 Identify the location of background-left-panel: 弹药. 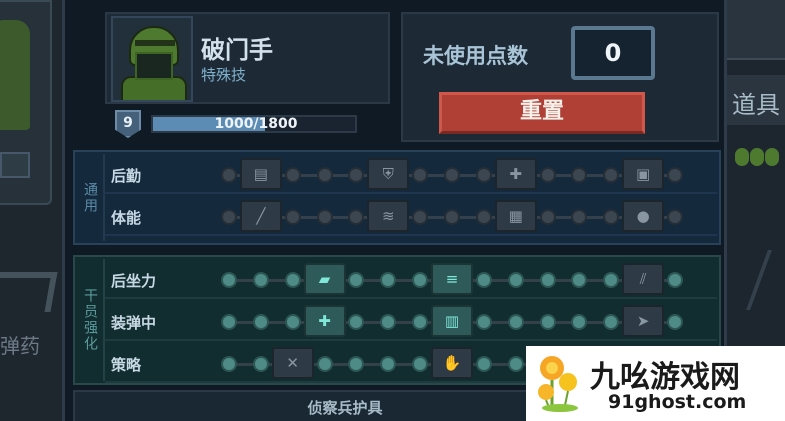
(31, 210).